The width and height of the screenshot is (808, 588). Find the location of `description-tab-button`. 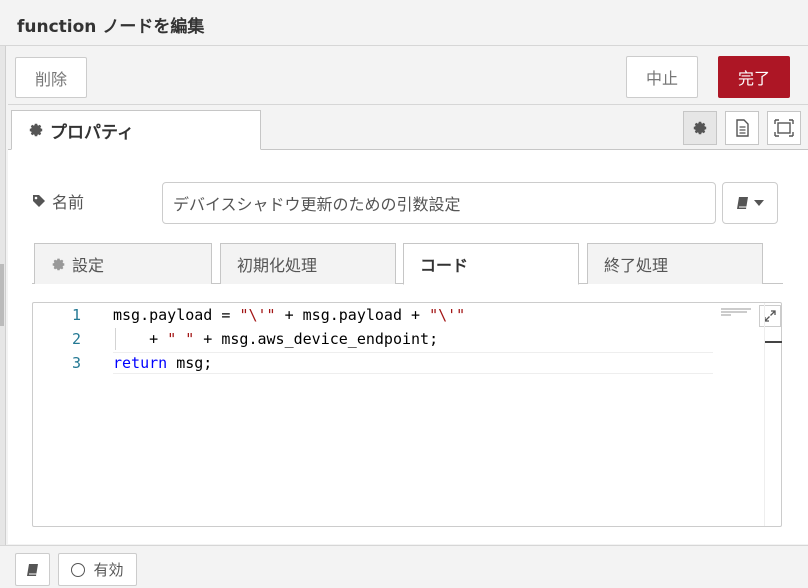

description-tab-button is located at coordinates (742, 128).